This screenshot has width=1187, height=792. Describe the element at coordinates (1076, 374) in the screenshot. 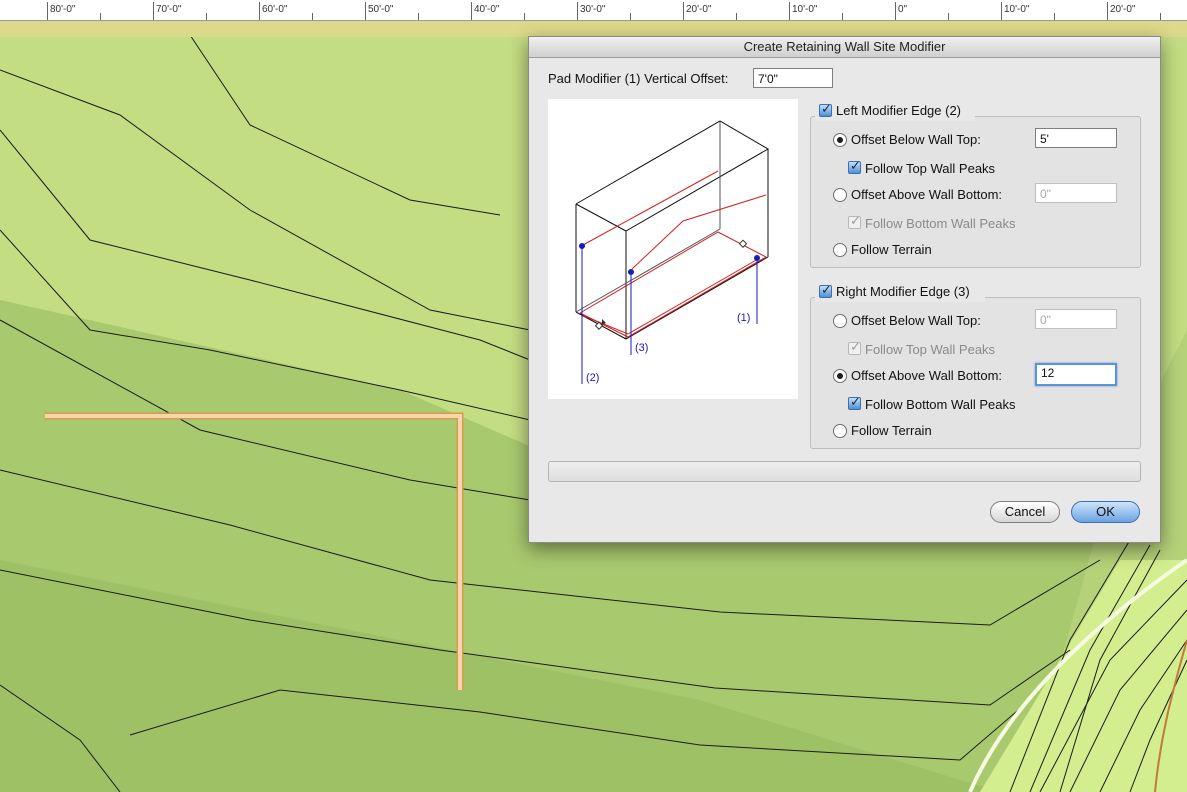

I see `right-offset-above-bottom-field: 12` at that location.